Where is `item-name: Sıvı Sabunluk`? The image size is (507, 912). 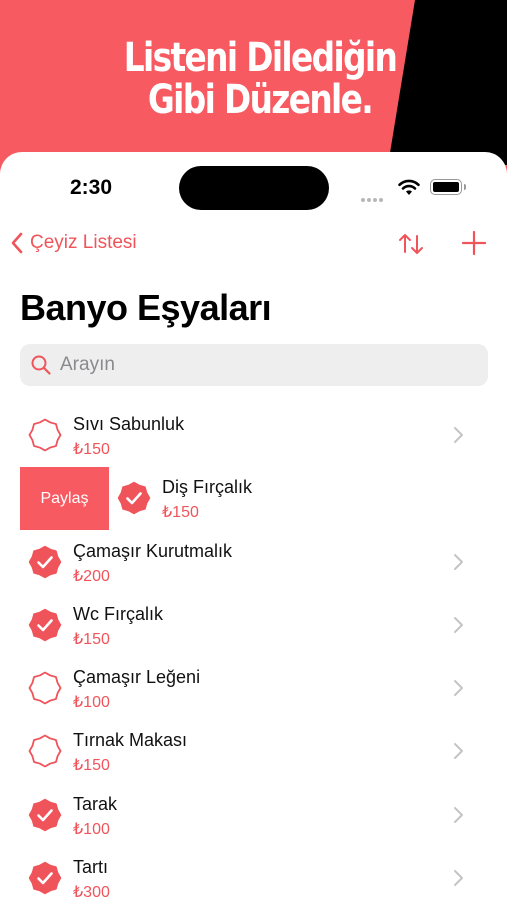
item-name: Sıvı Sabunluk is located at coordinates (129, 424).